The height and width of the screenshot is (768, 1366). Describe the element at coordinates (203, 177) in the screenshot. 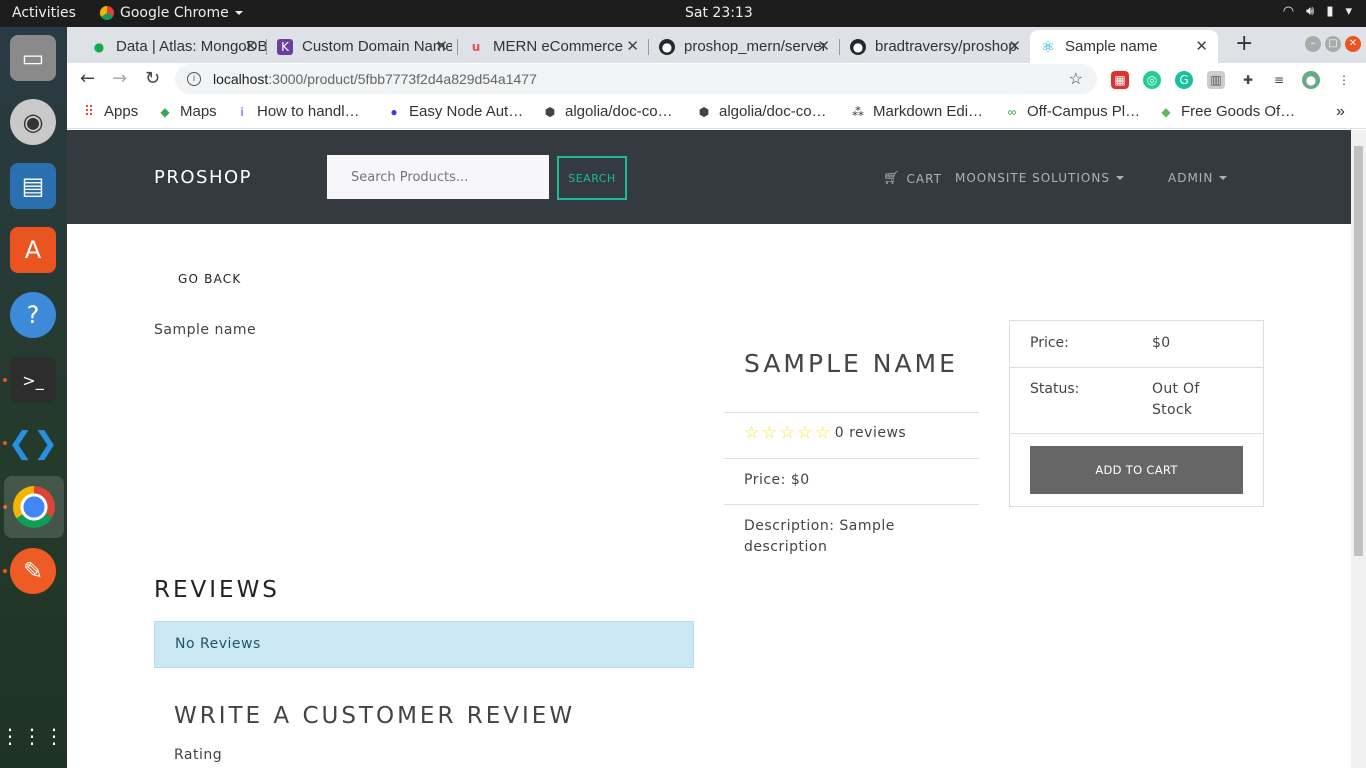

I see `brand-logo: PROSHOP` at that location.